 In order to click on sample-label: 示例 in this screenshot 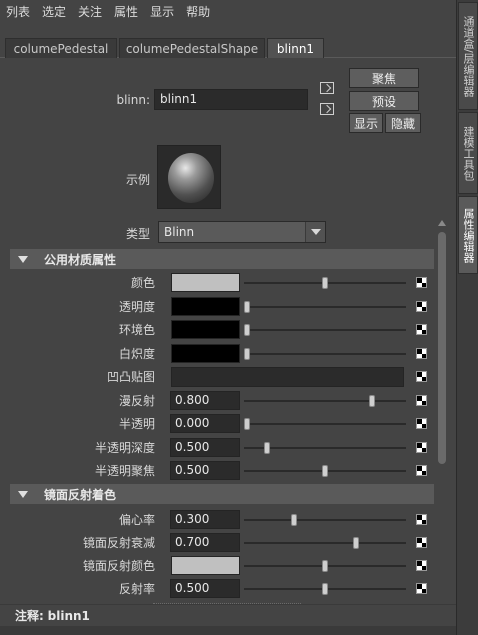, I will do `click(137, 180)`.